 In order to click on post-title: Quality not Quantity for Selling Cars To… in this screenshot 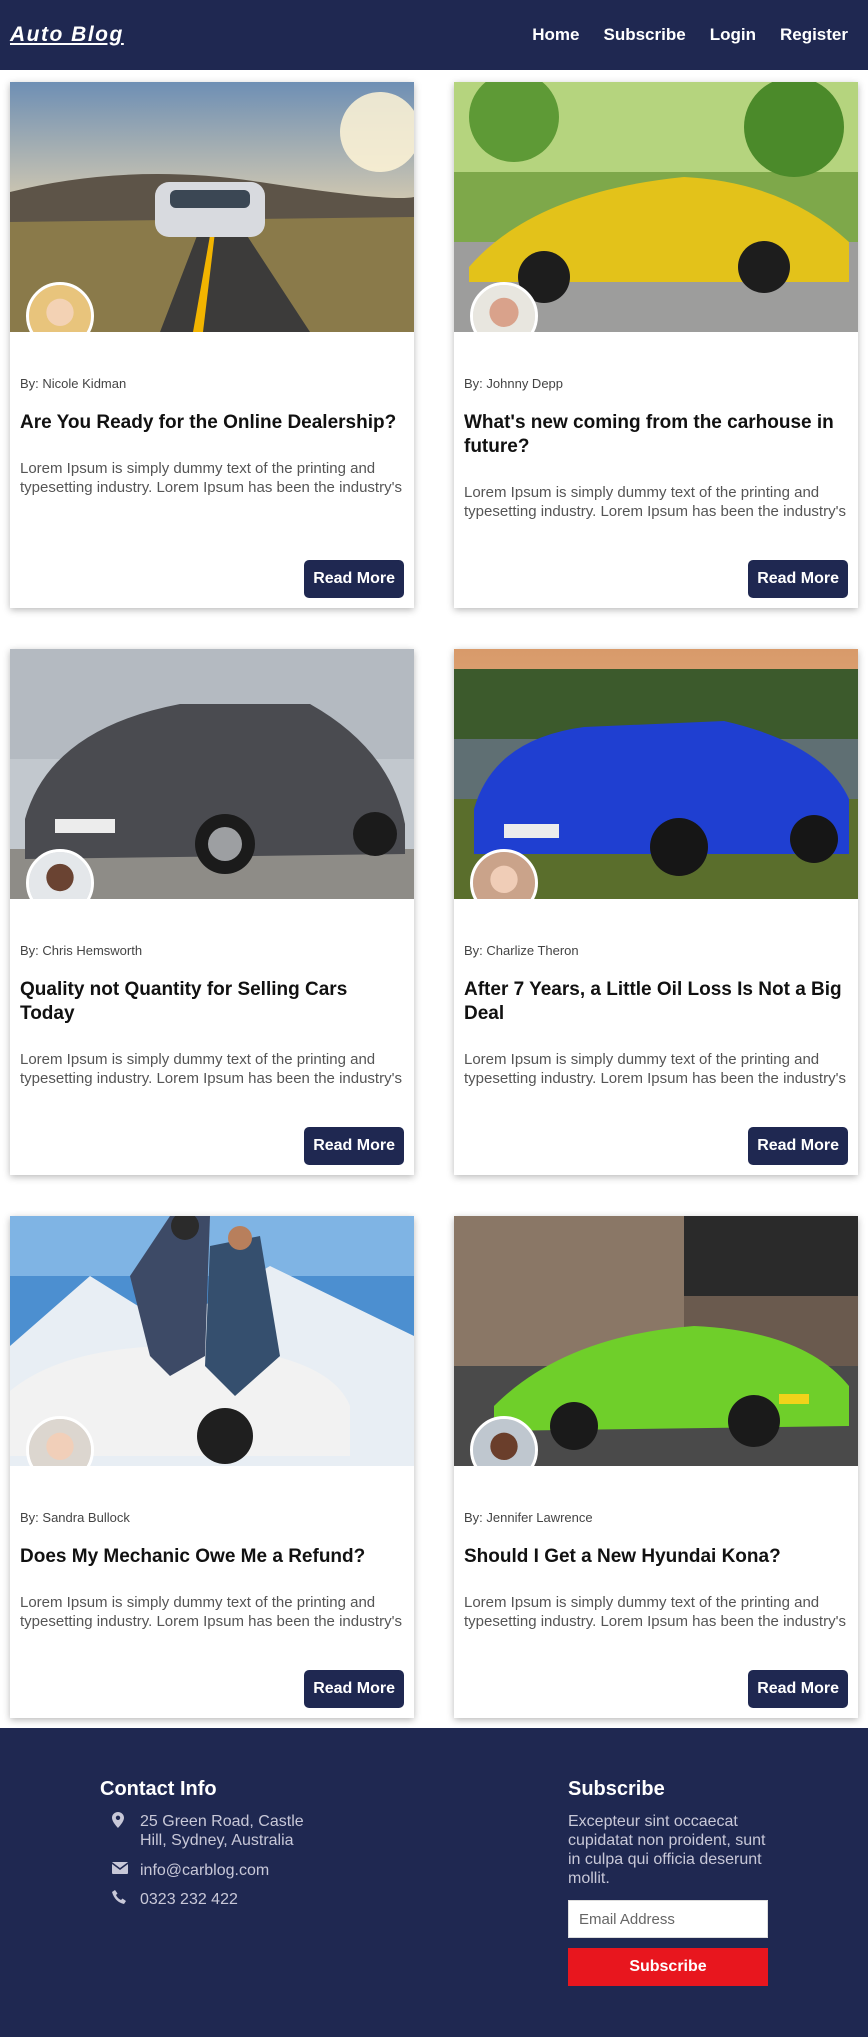, I will do `click(212, 1002)`.